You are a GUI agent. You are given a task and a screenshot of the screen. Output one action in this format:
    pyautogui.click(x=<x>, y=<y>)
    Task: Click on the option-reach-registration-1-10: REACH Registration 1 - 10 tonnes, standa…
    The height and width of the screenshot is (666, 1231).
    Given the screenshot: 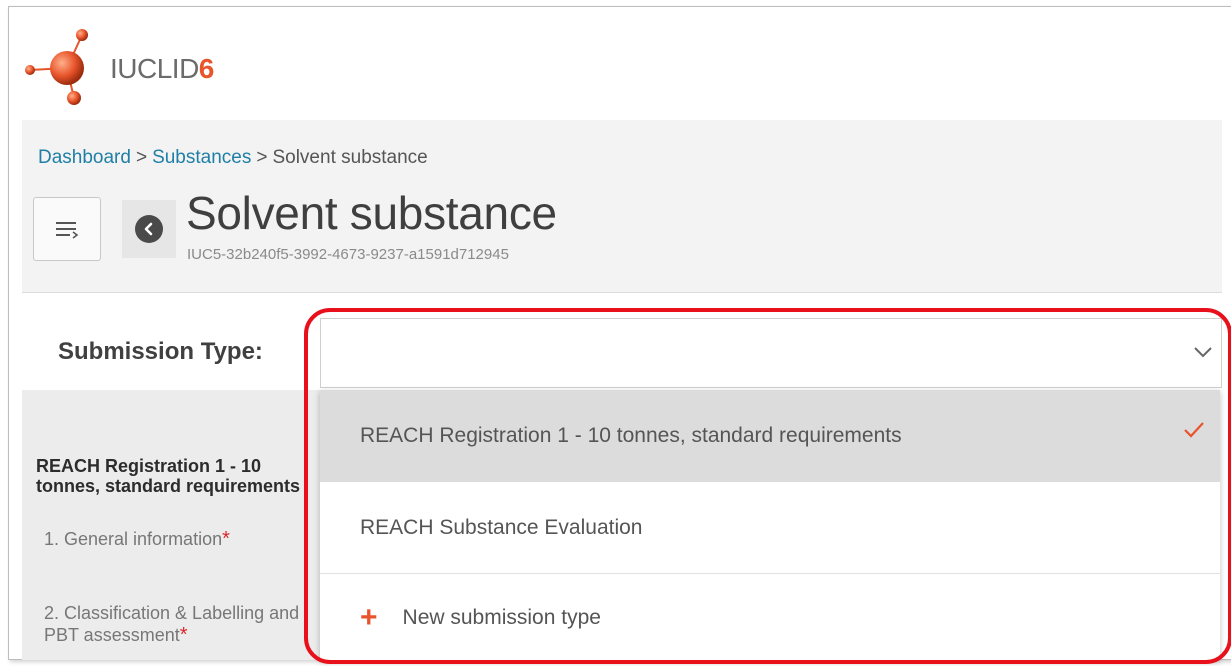 What is the action you would take?
    pyautogui.click(x=770, y=436)
    